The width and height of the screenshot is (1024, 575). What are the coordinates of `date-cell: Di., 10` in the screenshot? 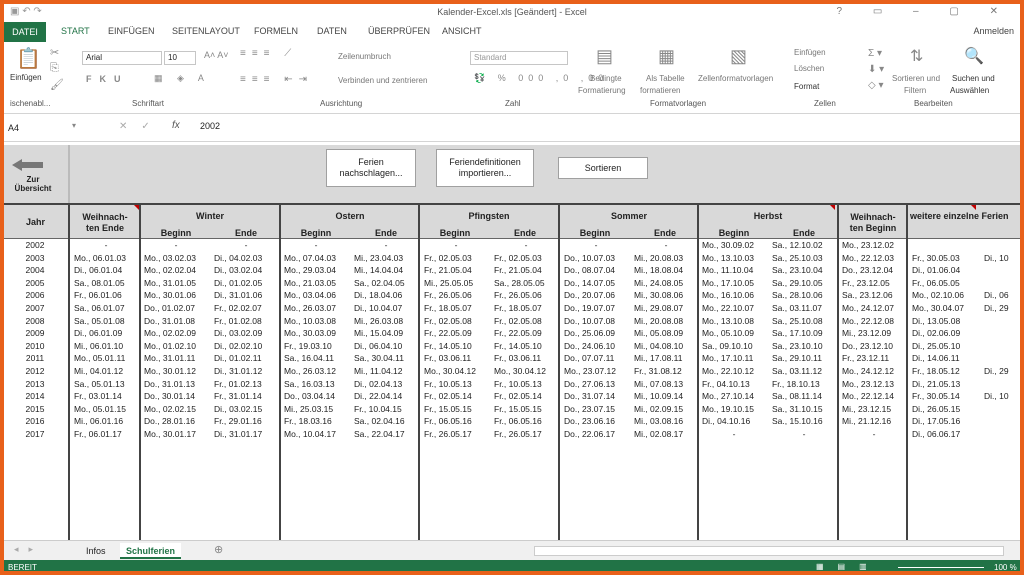 It's located at (1002, 258).